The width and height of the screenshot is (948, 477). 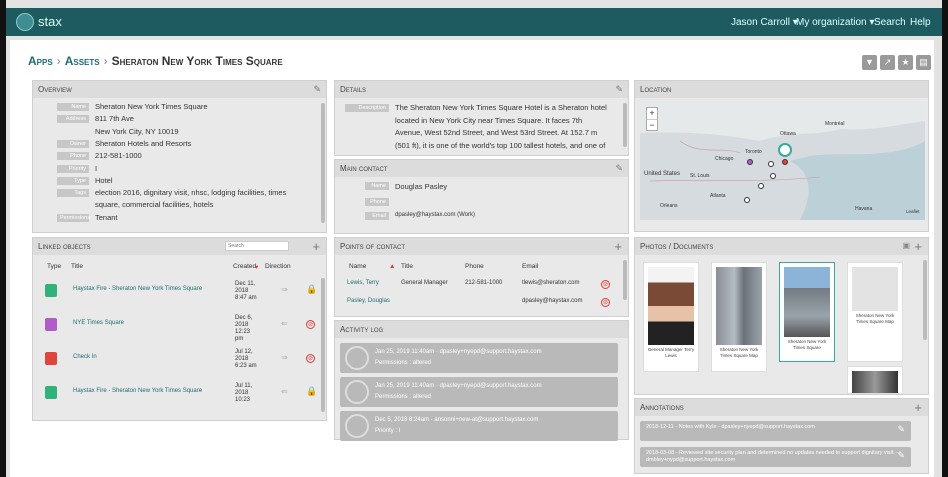 What do you see at coordinates (890, 22) in the screenshot?
I see `search-link: Search` at bounding box center [890, 22].